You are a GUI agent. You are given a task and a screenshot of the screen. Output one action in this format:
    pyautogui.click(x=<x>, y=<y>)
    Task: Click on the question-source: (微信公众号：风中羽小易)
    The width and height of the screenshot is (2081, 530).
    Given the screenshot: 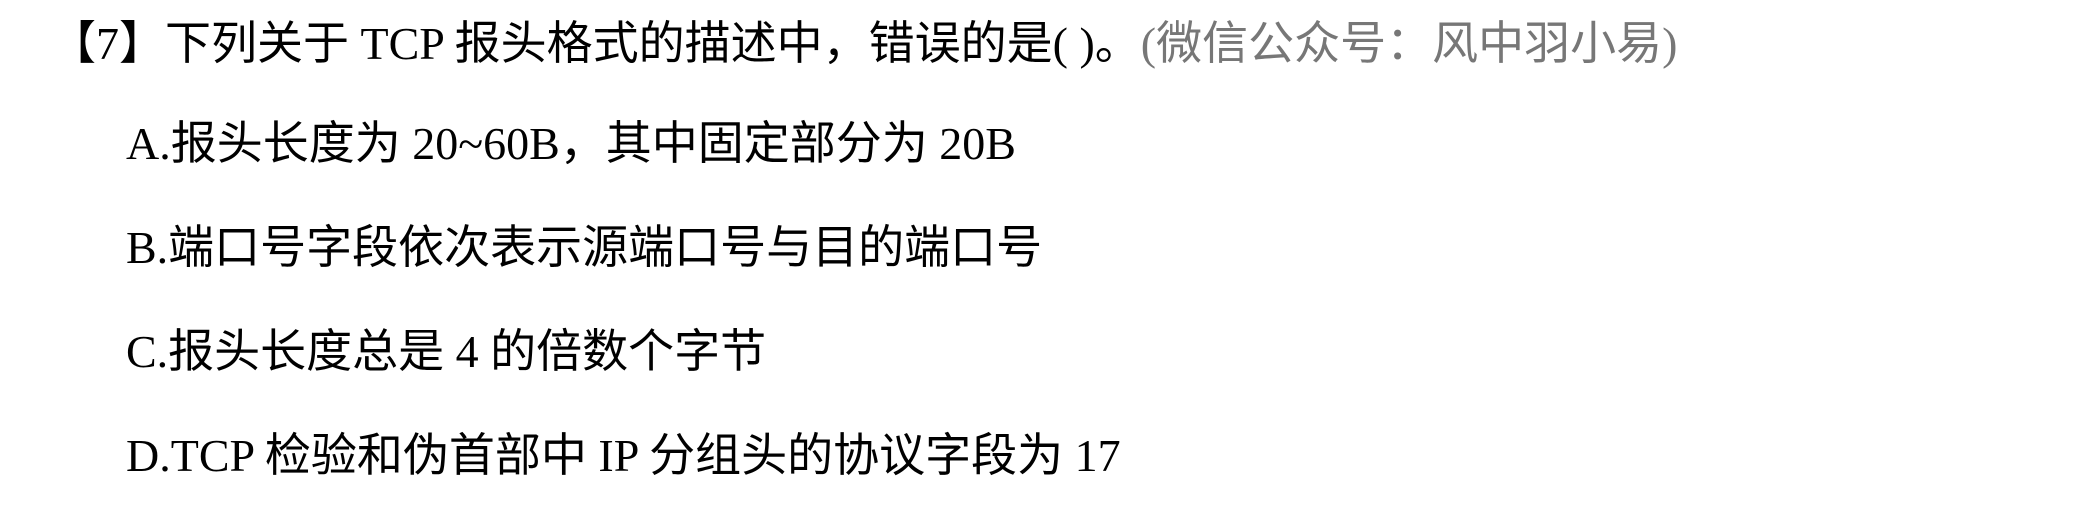 What is the action you would take?
    pyautogui.click(x=1409, y=43)
    